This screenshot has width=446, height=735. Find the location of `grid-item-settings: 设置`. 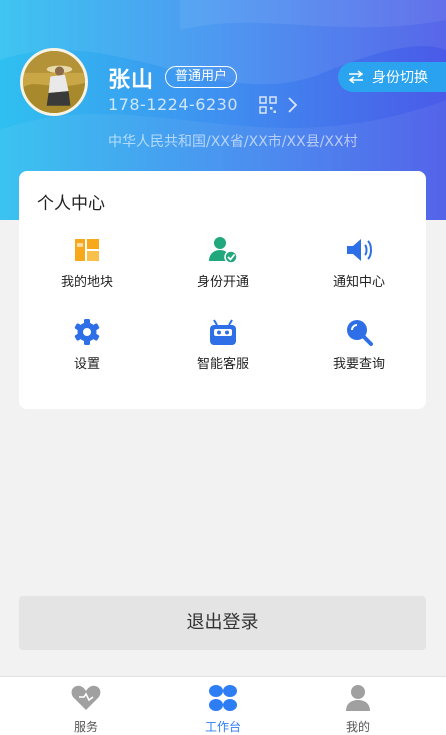

grid-item-settings: 设置 is located at coordinates (87, 347).